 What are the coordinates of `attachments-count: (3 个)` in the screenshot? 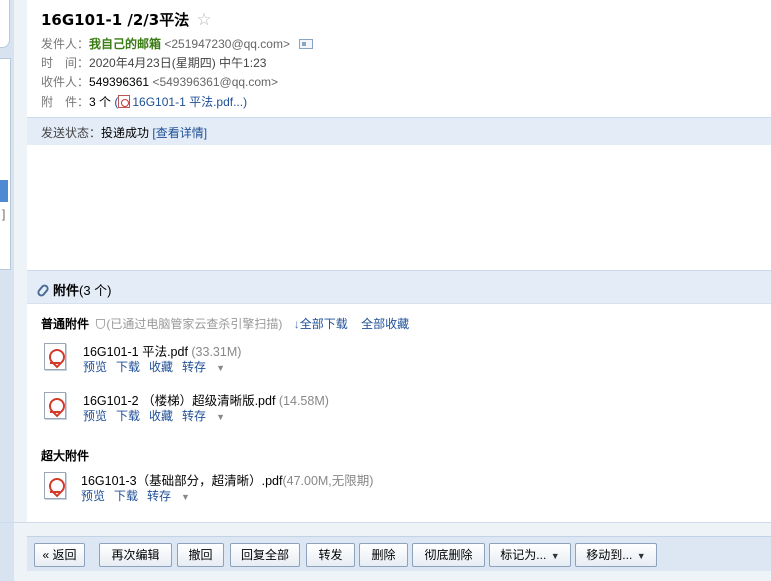 It's located at (95, 290).